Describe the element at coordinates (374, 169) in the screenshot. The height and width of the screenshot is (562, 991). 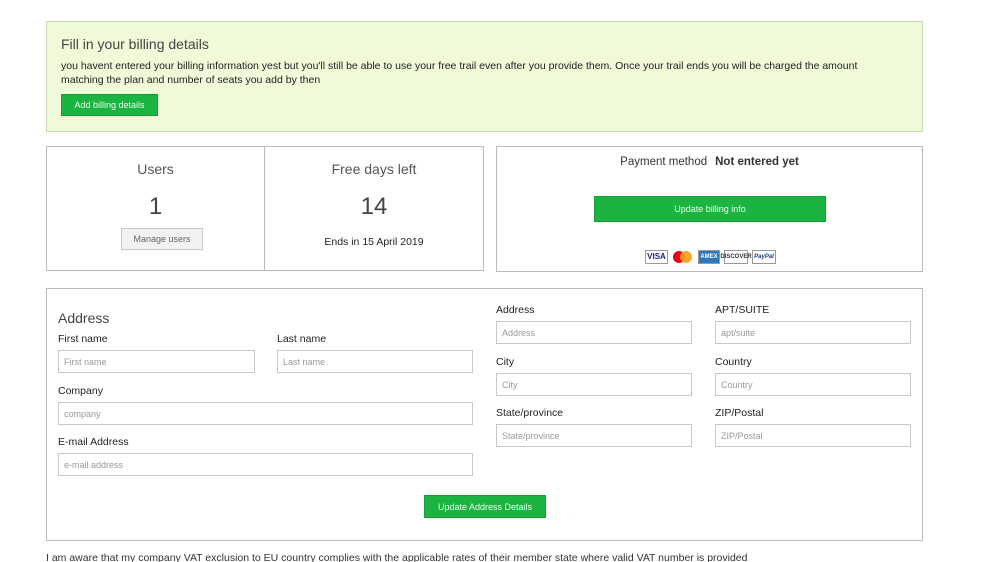
I see `free-days-label: Free days left` at that location.